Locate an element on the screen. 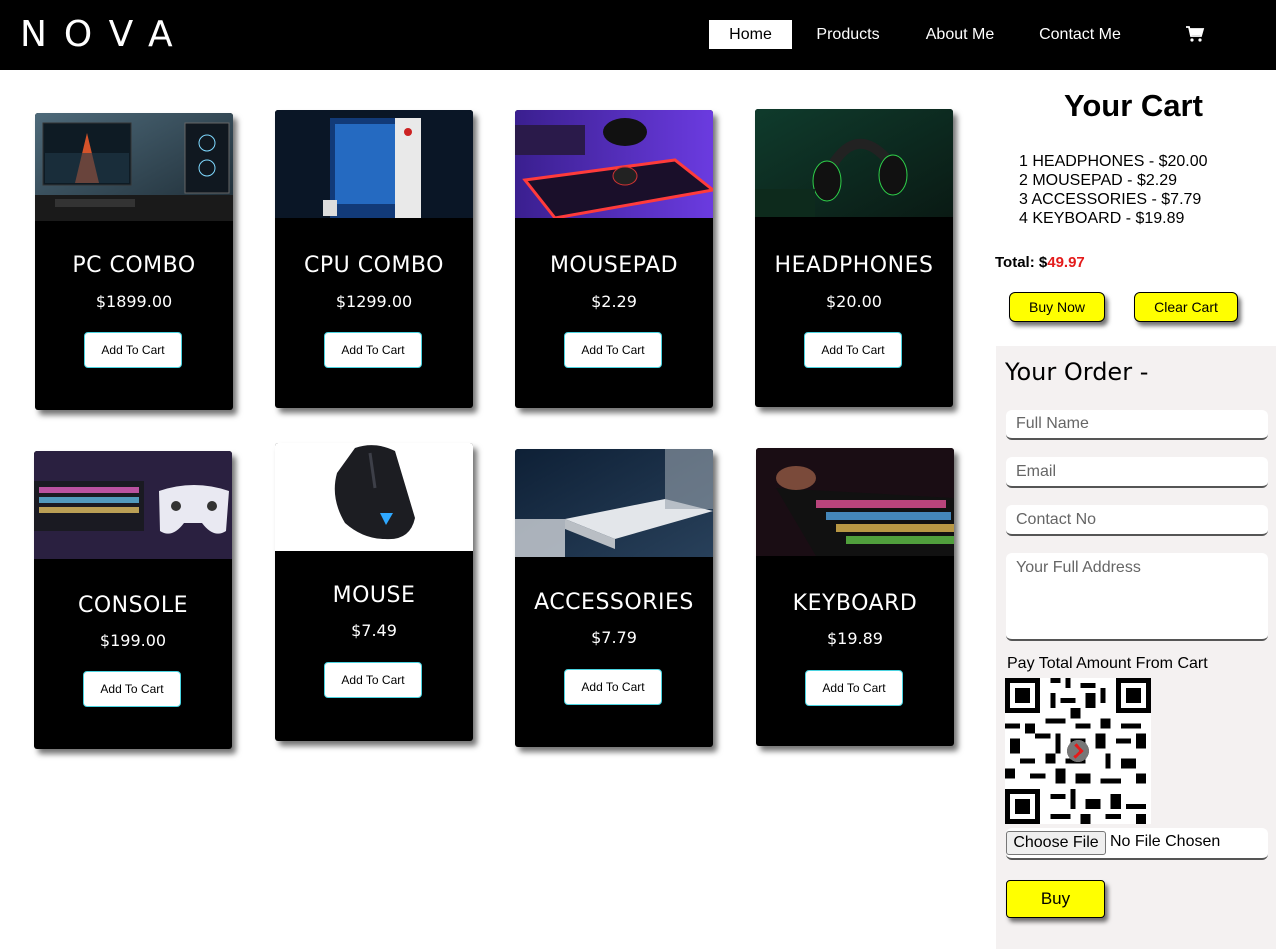 The width and height of the screenshot is (1276, 949). product-card: ACCESSORIES $7.79 Add To Cart is located at coordinates (614, 598).